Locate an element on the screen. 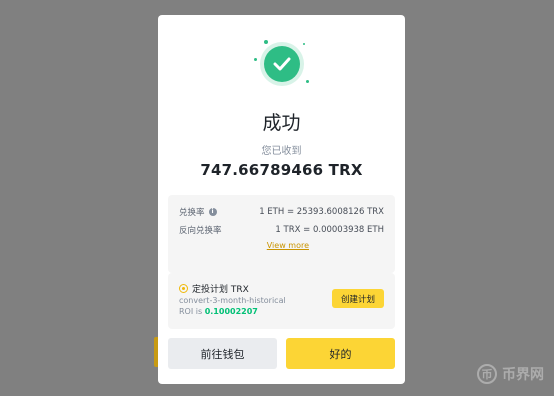  ok-button: 好的 is located at coordinates (340, 353).